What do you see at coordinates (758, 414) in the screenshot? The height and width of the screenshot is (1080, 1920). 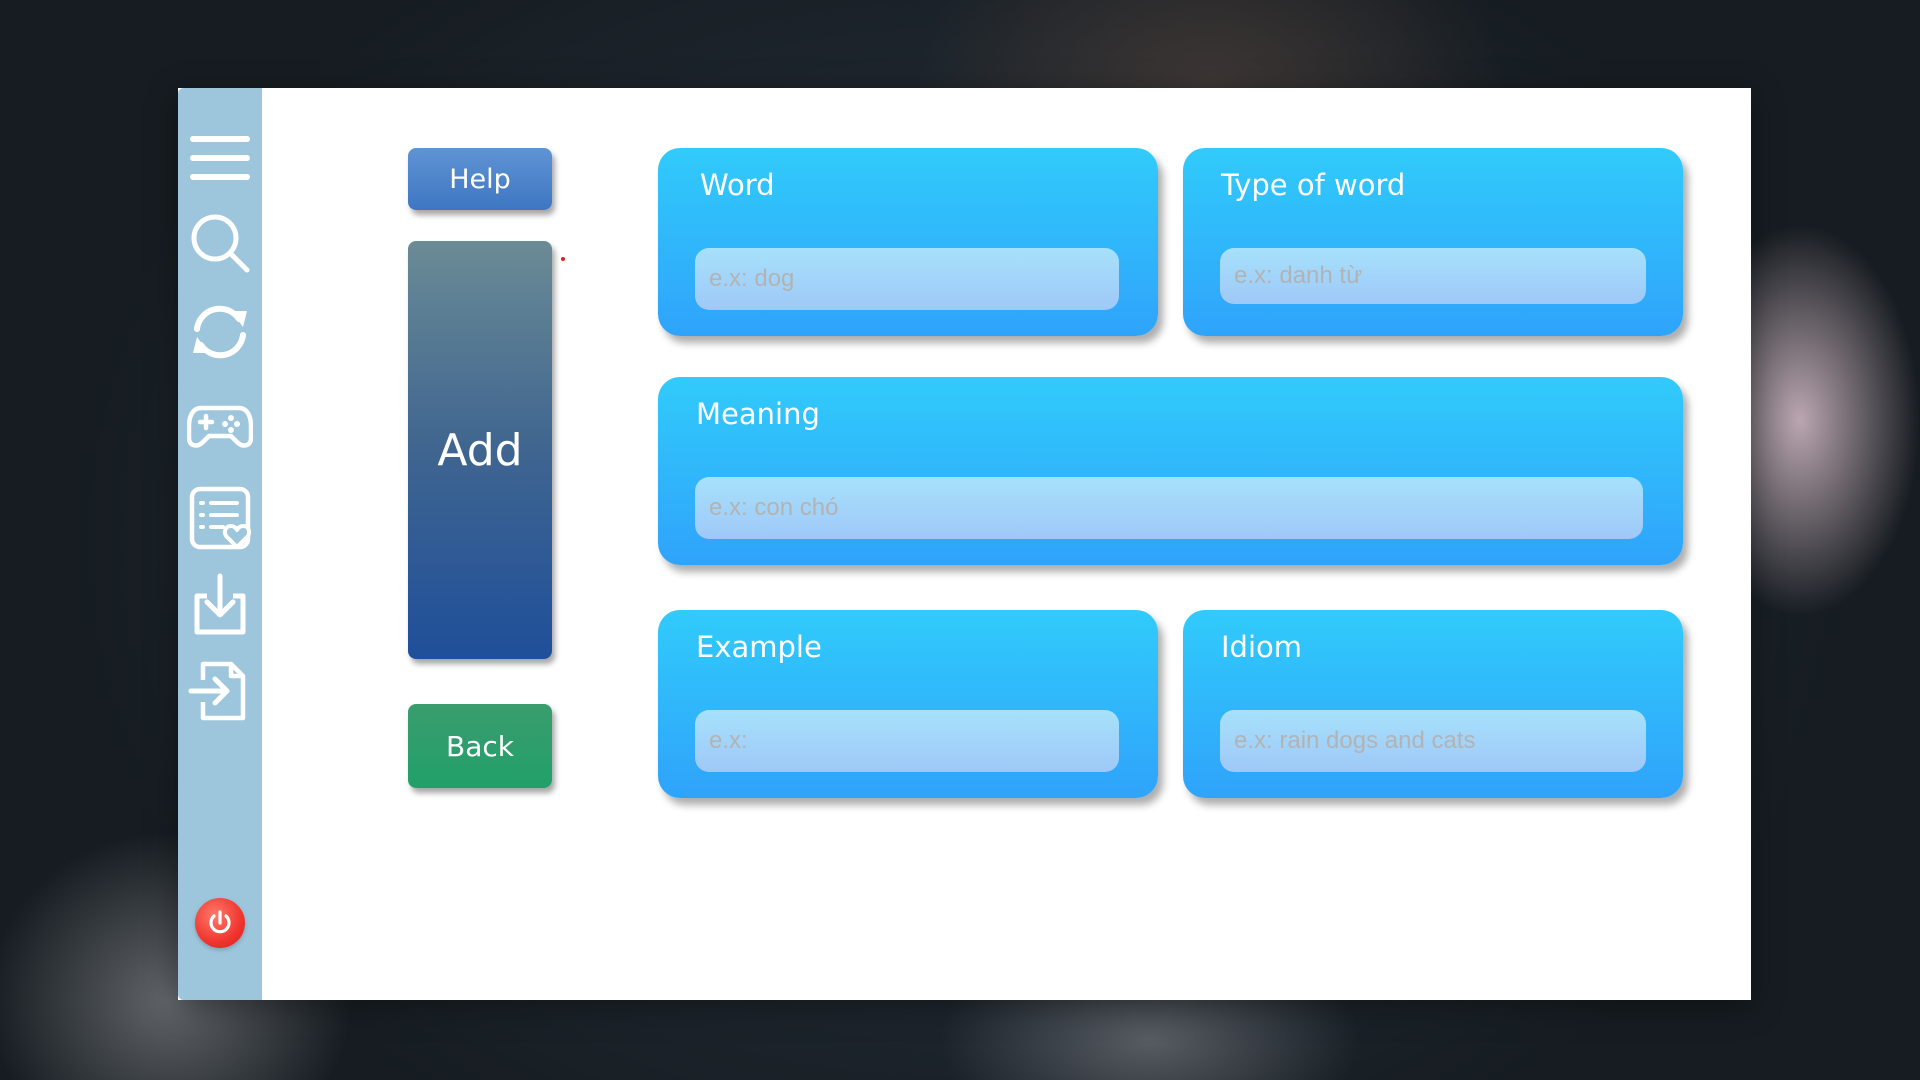 I see `meaning-label: Meaning` at bounding box center [758, 414].